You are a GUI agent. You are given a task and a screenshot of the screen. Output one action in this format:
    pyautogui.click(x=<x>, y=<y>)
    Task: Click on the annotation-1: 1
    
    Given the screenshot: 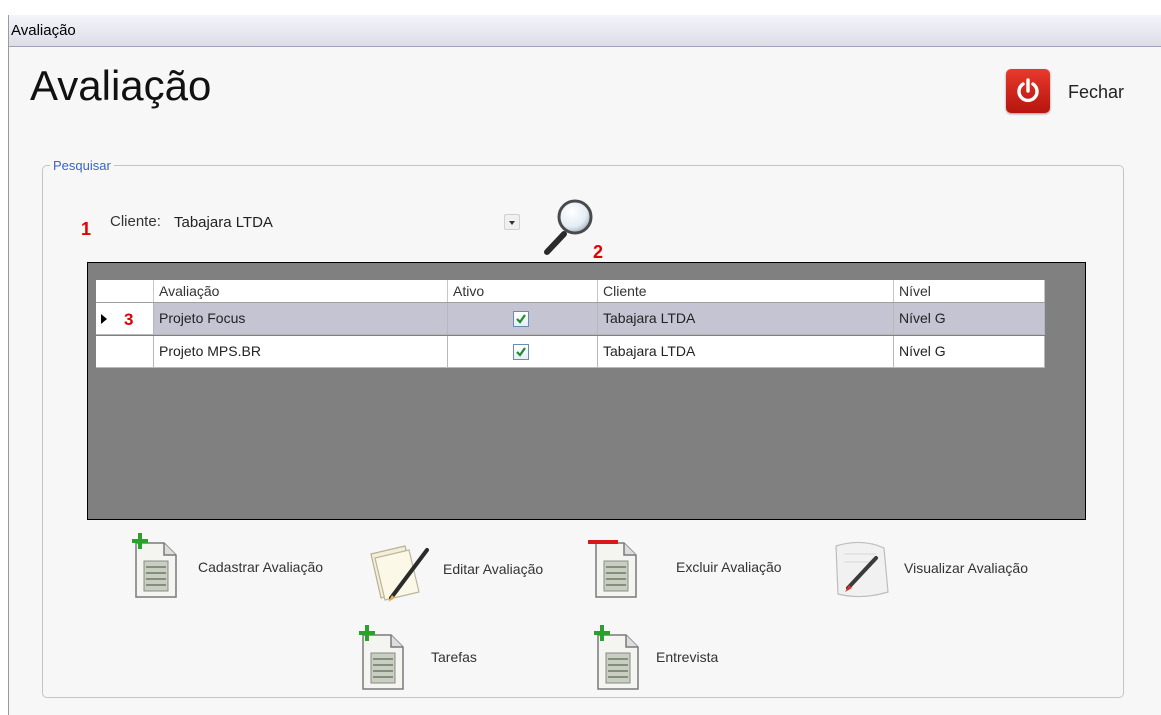 What is the action you would take?
    pyautogui.click(x=86, y=229)
    